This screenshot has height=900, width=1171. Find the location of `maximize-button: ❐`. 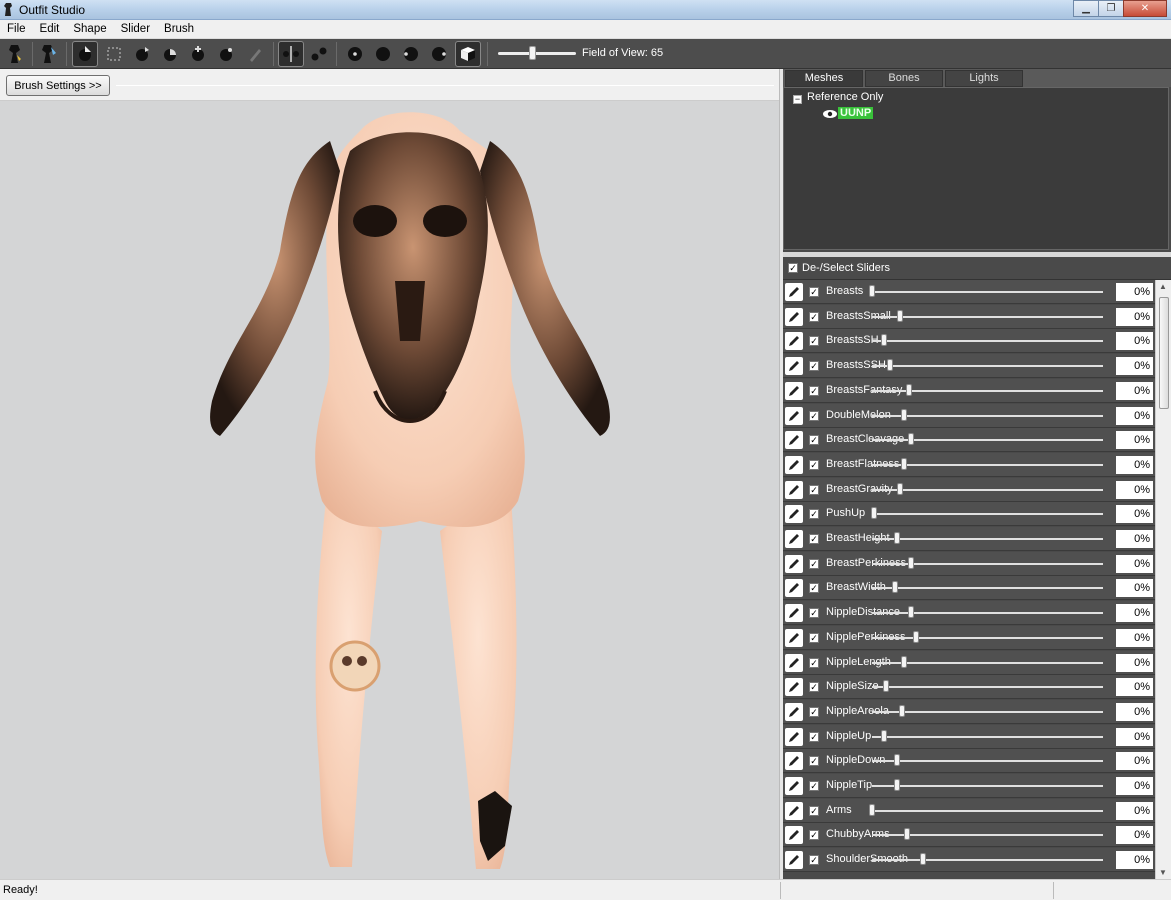

maximize-button: ❐ is located at coordinates (1111, 8).